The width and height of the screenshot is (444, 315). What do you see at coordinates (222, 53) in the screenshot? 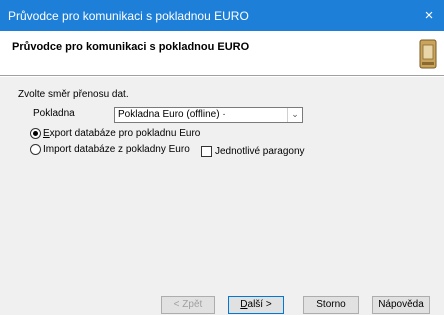
I see `wizard-header: Průvodce pro komunikaci s pokladnou EURO` at bounding box center [222, 53].